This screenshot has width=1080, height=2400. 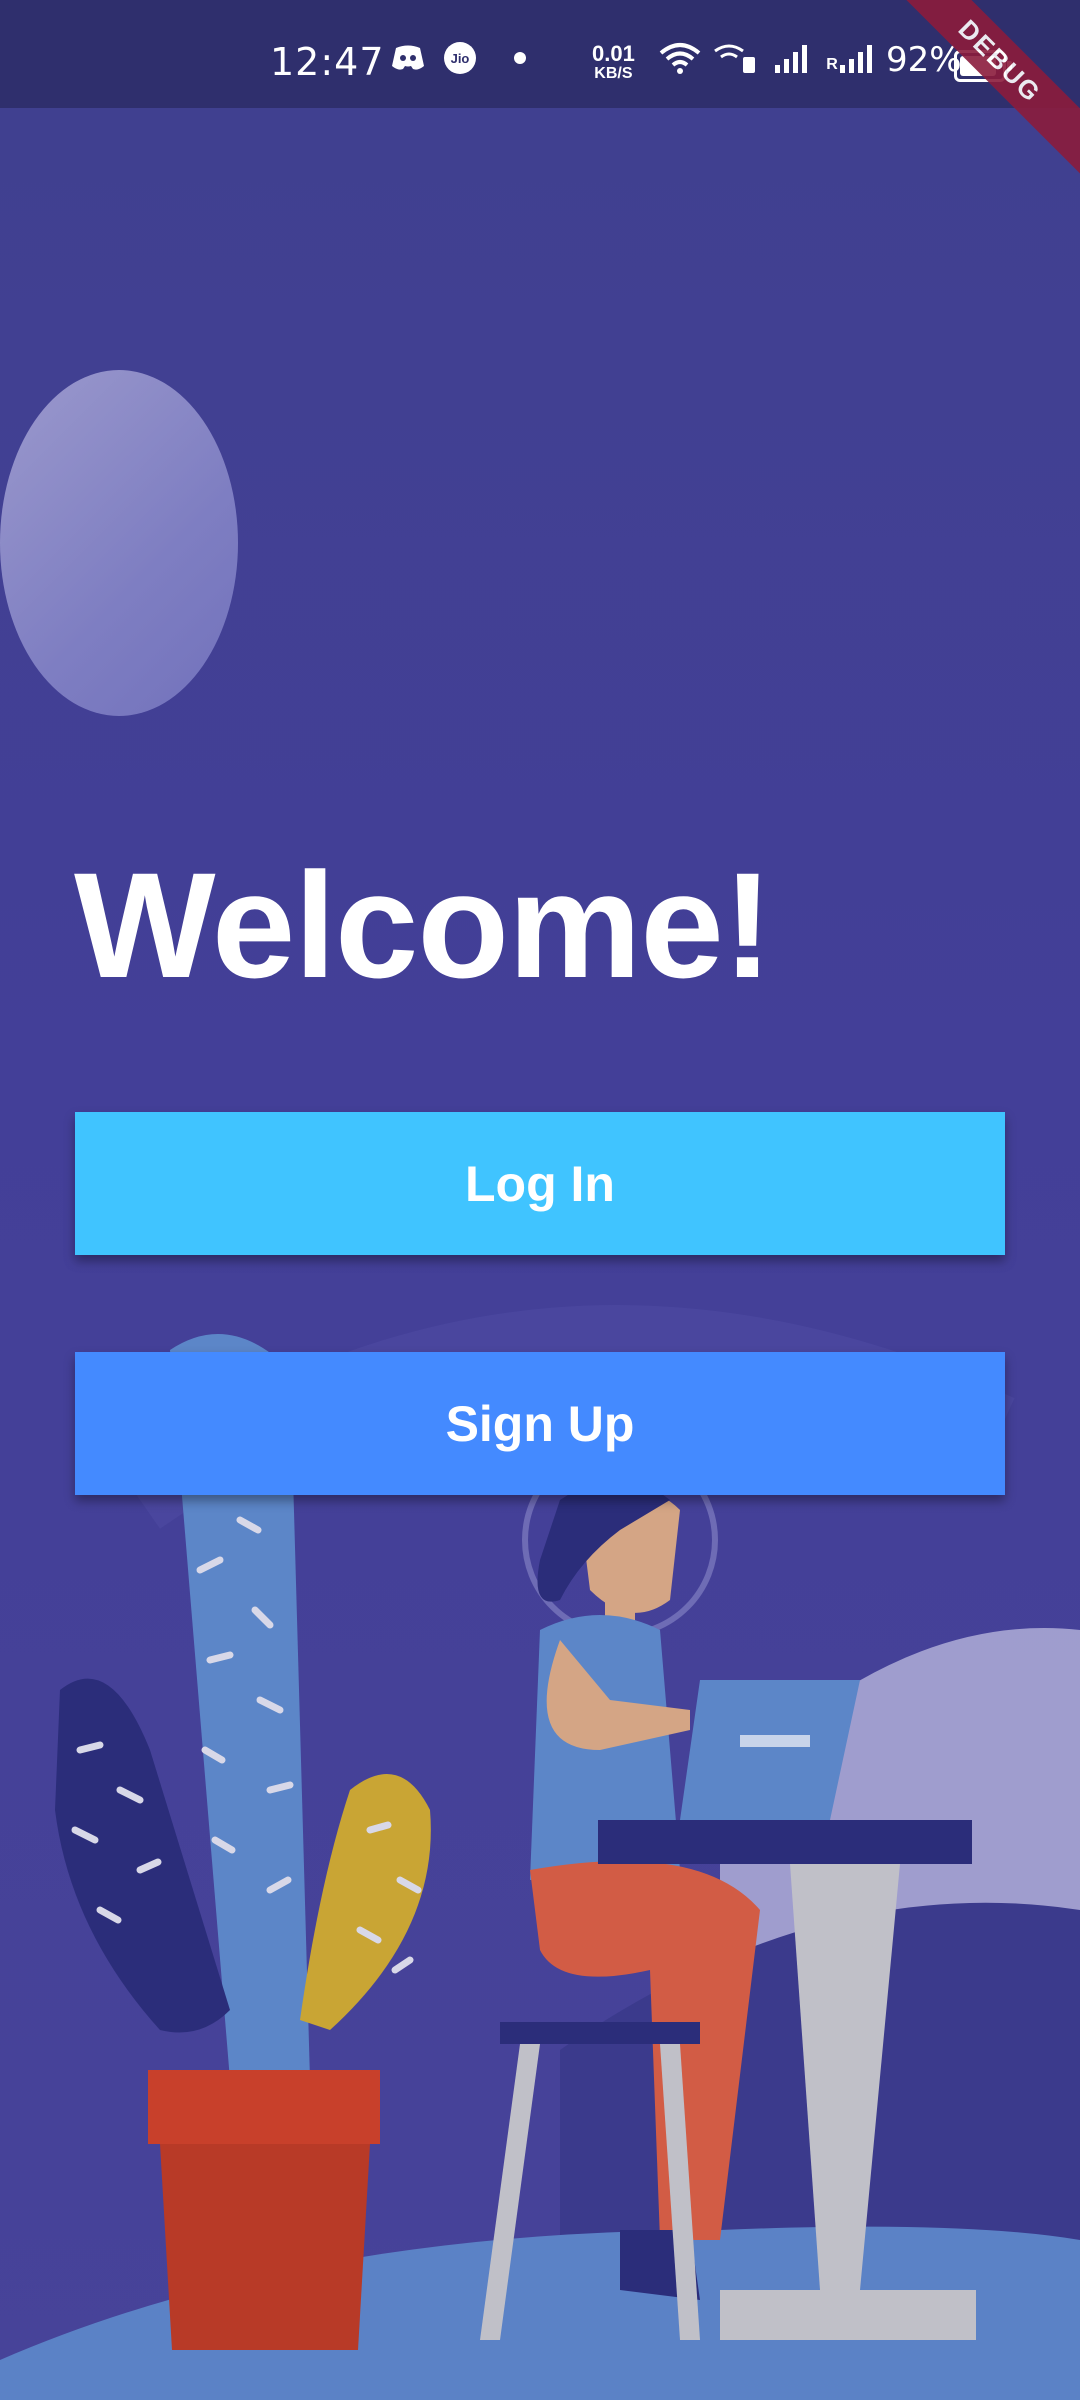 I want to click on jio-icon: Jio, so click(x=460, y=58).